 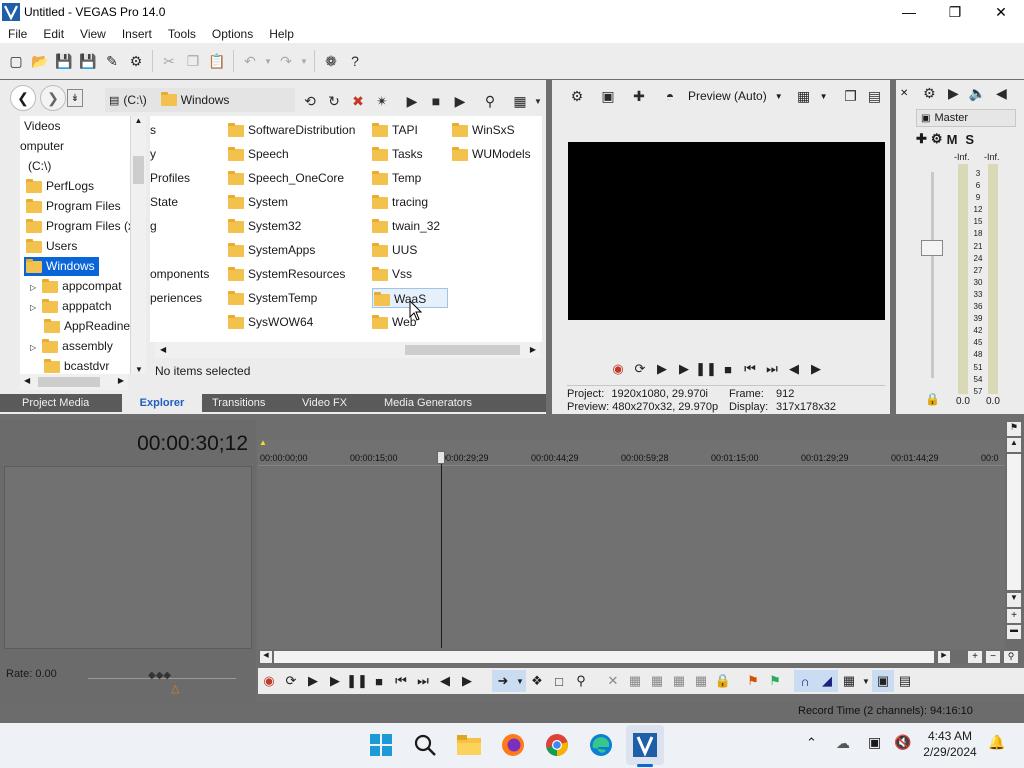 I want to click on folder-item: SystemApps, so click(x=271, y=250).